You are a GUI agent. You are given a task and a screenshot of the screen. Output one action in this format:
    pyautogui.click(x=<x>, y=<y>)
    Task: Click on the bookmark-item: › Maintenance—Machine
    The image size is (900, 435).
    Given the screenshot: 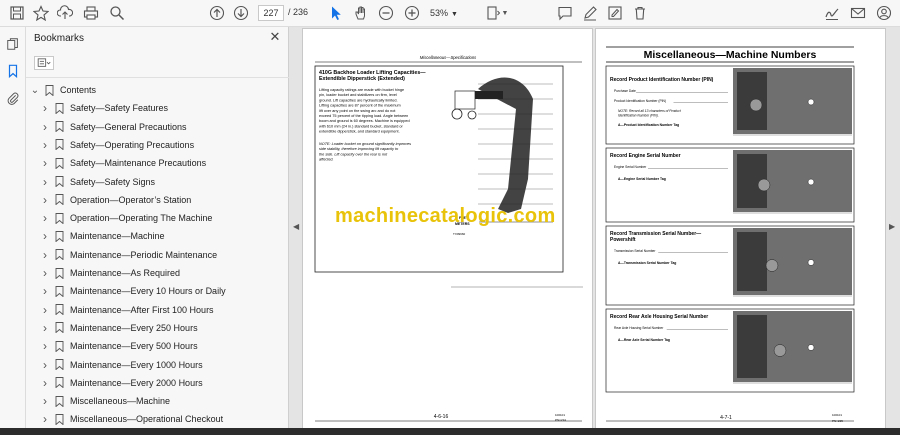 What is the action you would take?
    pyautogui.click(x=102, y=236)
    